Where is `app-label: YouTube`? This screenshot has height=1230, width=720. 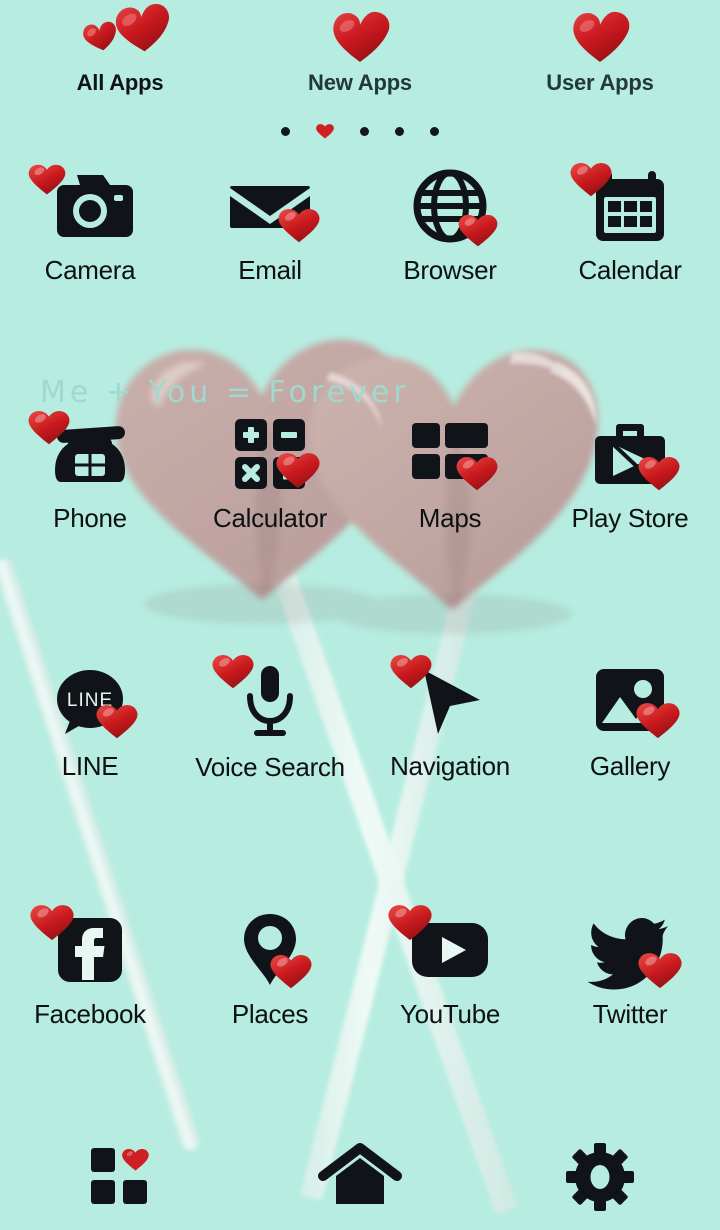 app-label: YouTube is located at coordinates (450, 1014).